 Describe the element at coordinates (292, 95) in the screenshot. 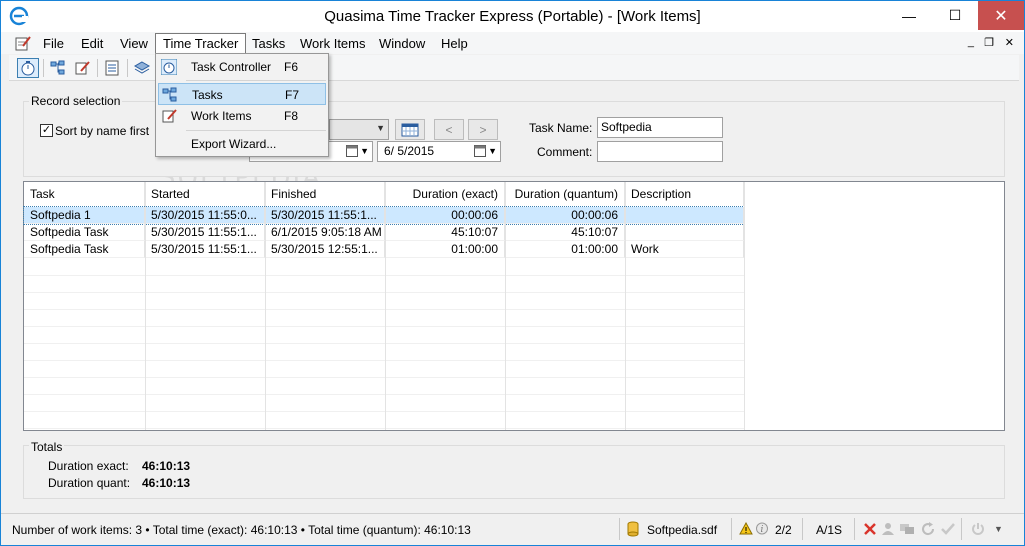

I see `menu-item-shortcut: F7` at that location.